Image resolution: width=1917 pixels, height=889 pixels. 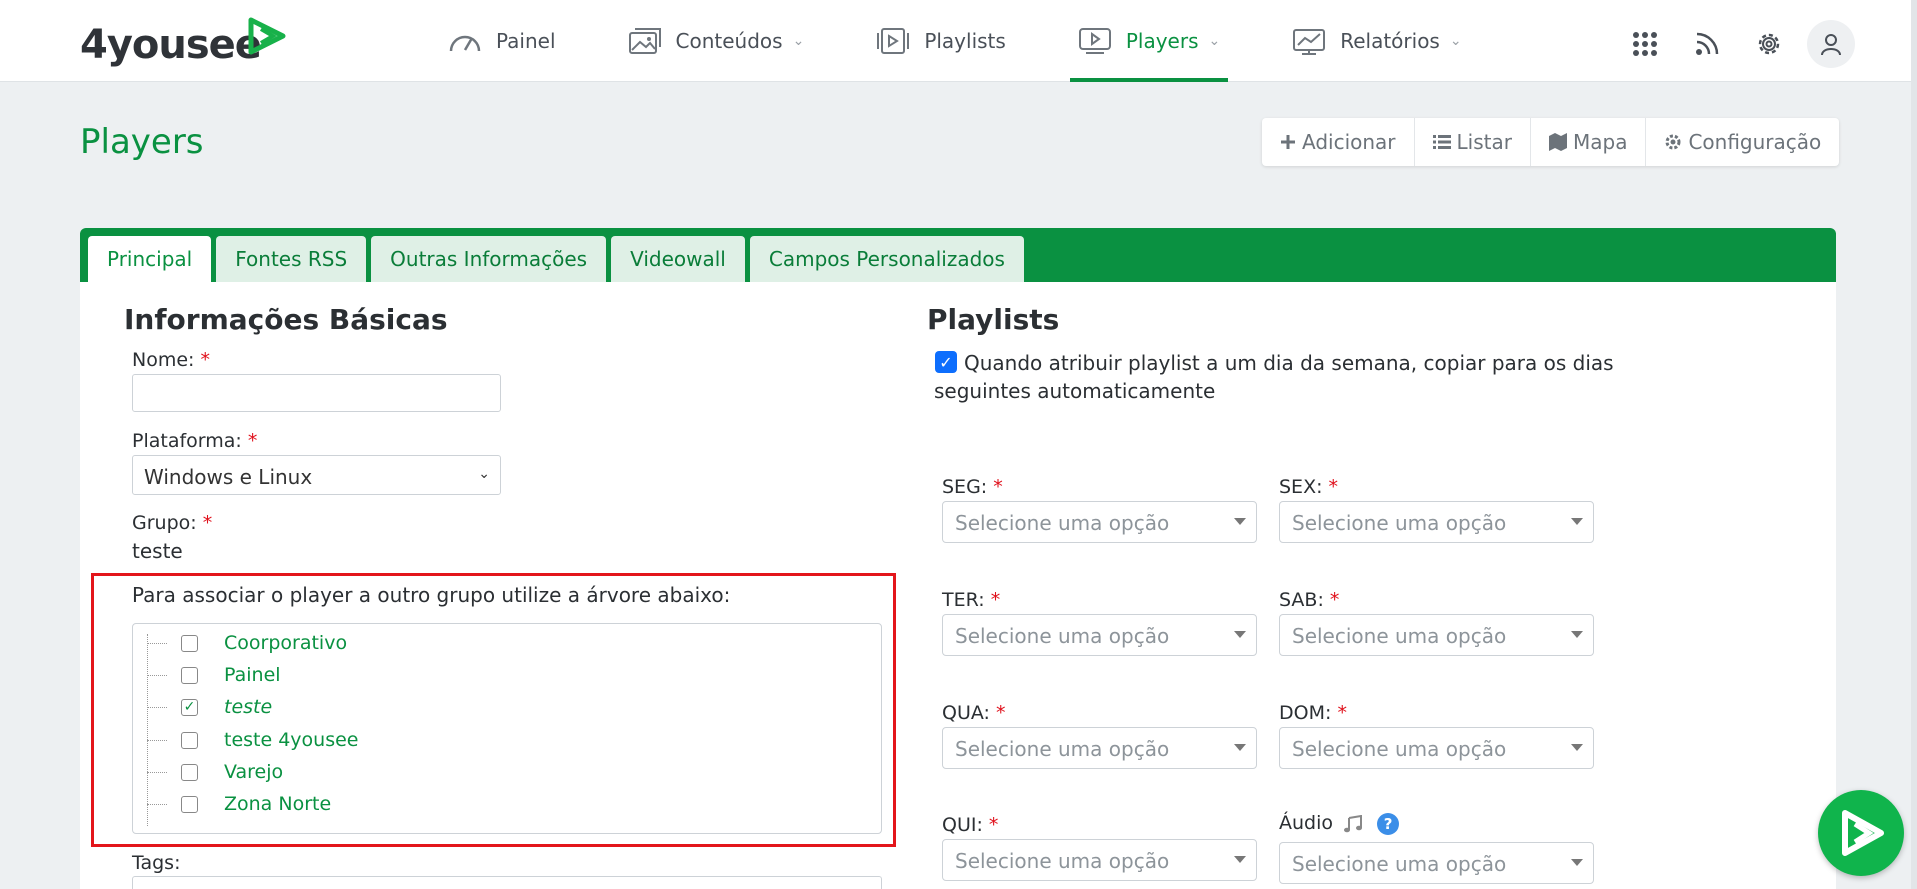 What do you see at coordinates (316, 393) in the screenshot?
I see `name-field` at bounding box center [316, 393].